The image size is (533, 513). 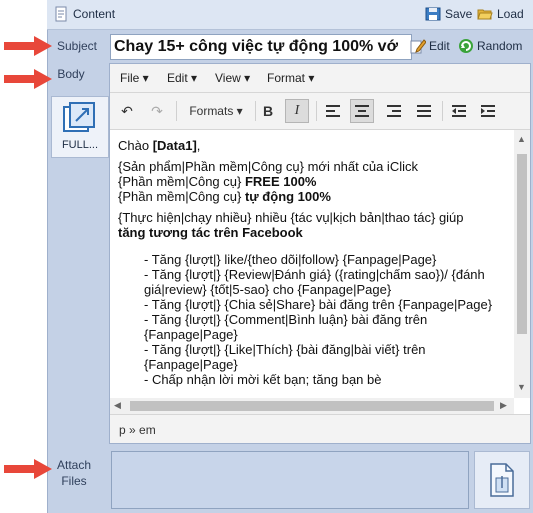 I want to click on menu-view: View ▾, so click(x=232, y=78).